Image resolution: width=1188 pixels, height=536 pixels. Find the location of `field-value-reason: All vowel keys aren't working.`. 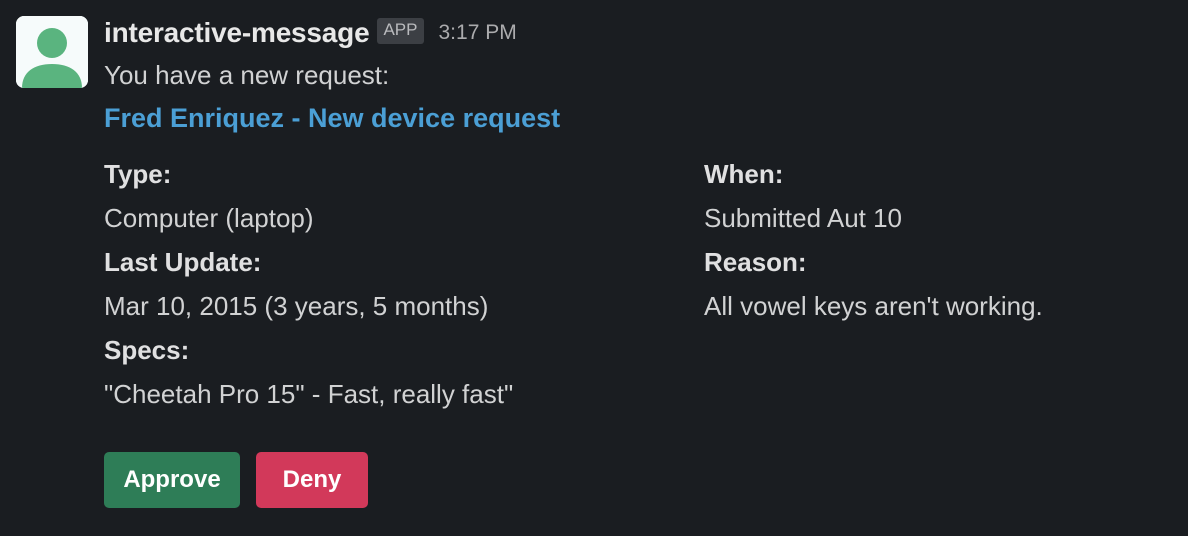

field-value-reason: All vowel keys aren't working. is located at coordinates (873, 306).